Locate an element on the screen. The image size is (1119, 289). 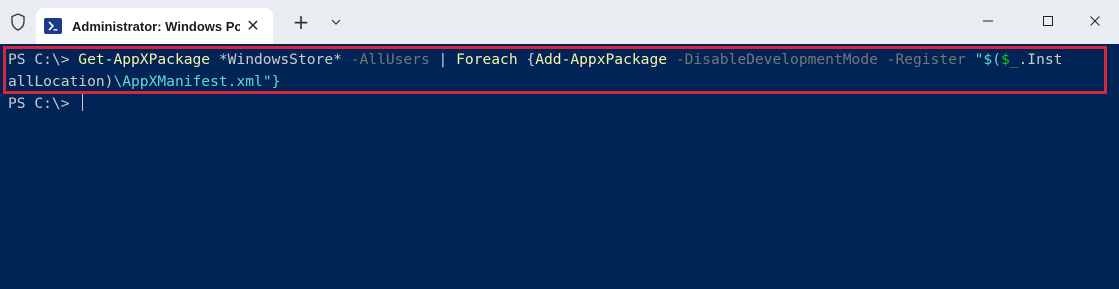
parameter-allusers: -AllUsers is located at coordinates (390, 59).